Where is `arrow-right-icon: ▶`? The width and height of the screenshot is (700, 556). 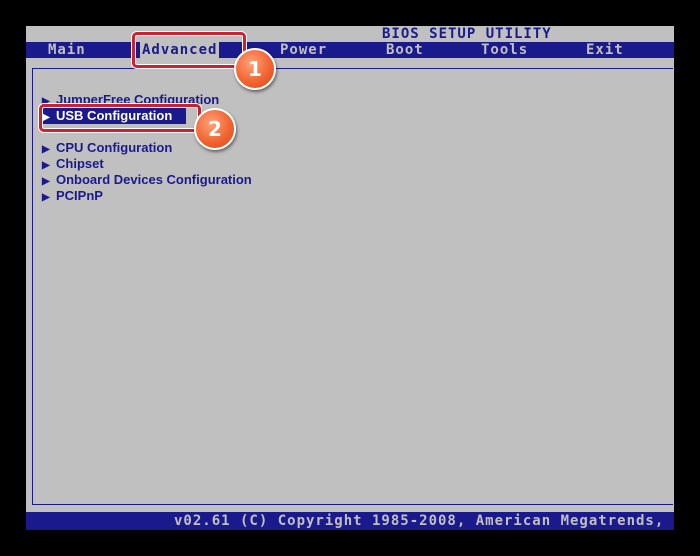 arrow-right-icon: ▶ is located at coordinates (46, 197).